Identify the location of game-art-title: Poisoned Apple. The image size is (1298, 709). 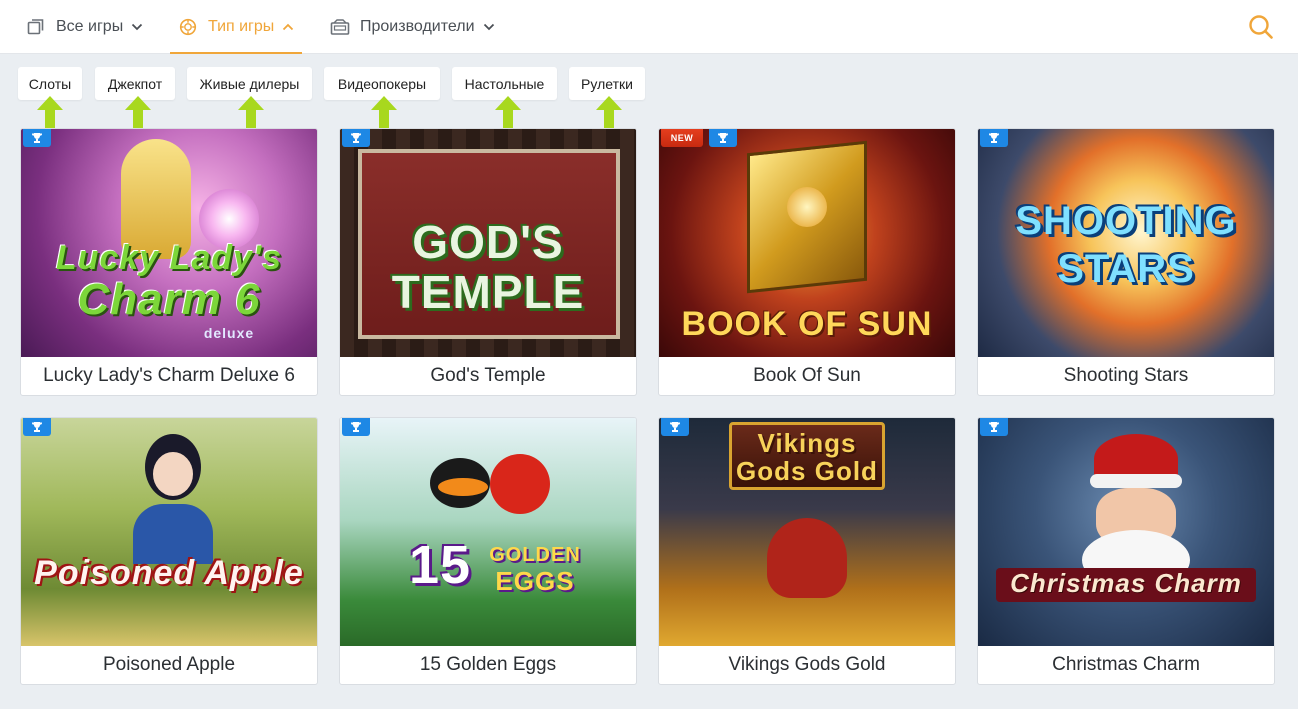
(169, 573).